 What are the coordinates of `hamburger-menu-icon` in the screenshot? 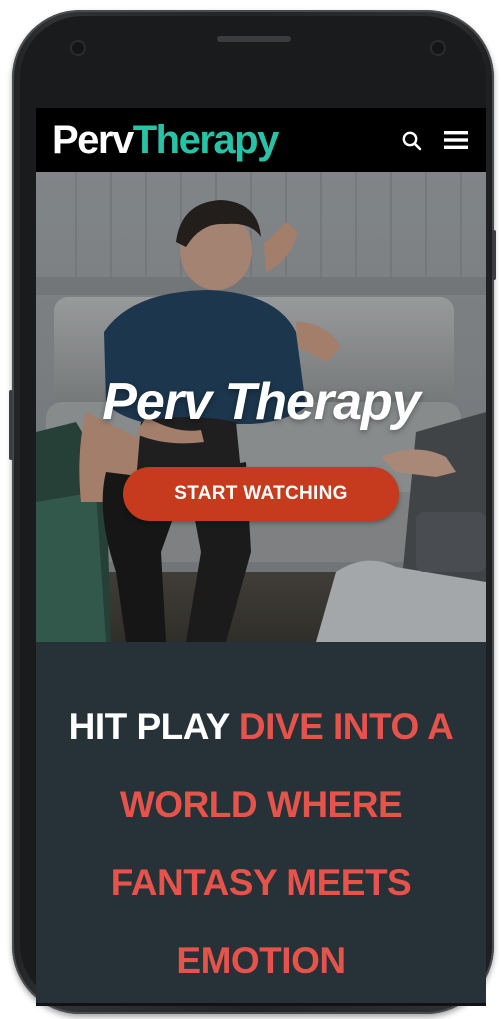 It's located at (456, 140).